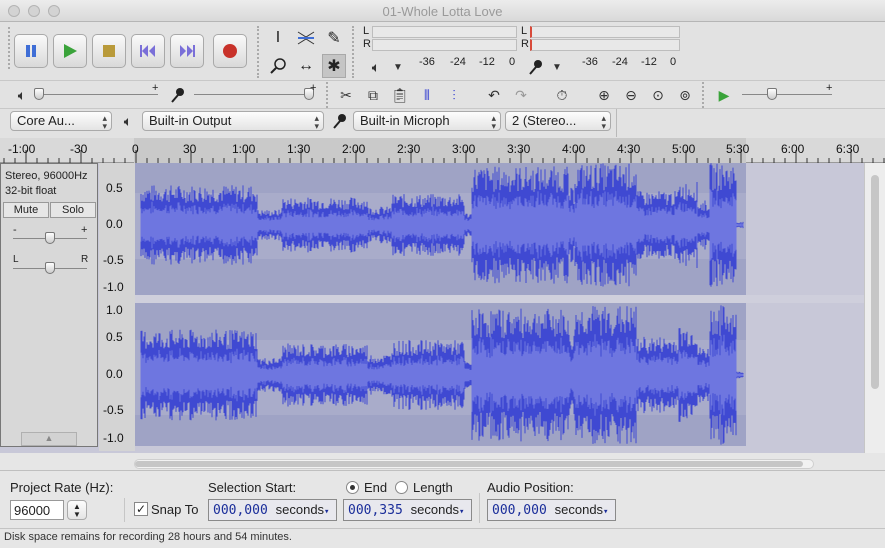 This screenshot has height=548, width=885. I want to click on scale-label: 0.5, so click(114, 188).